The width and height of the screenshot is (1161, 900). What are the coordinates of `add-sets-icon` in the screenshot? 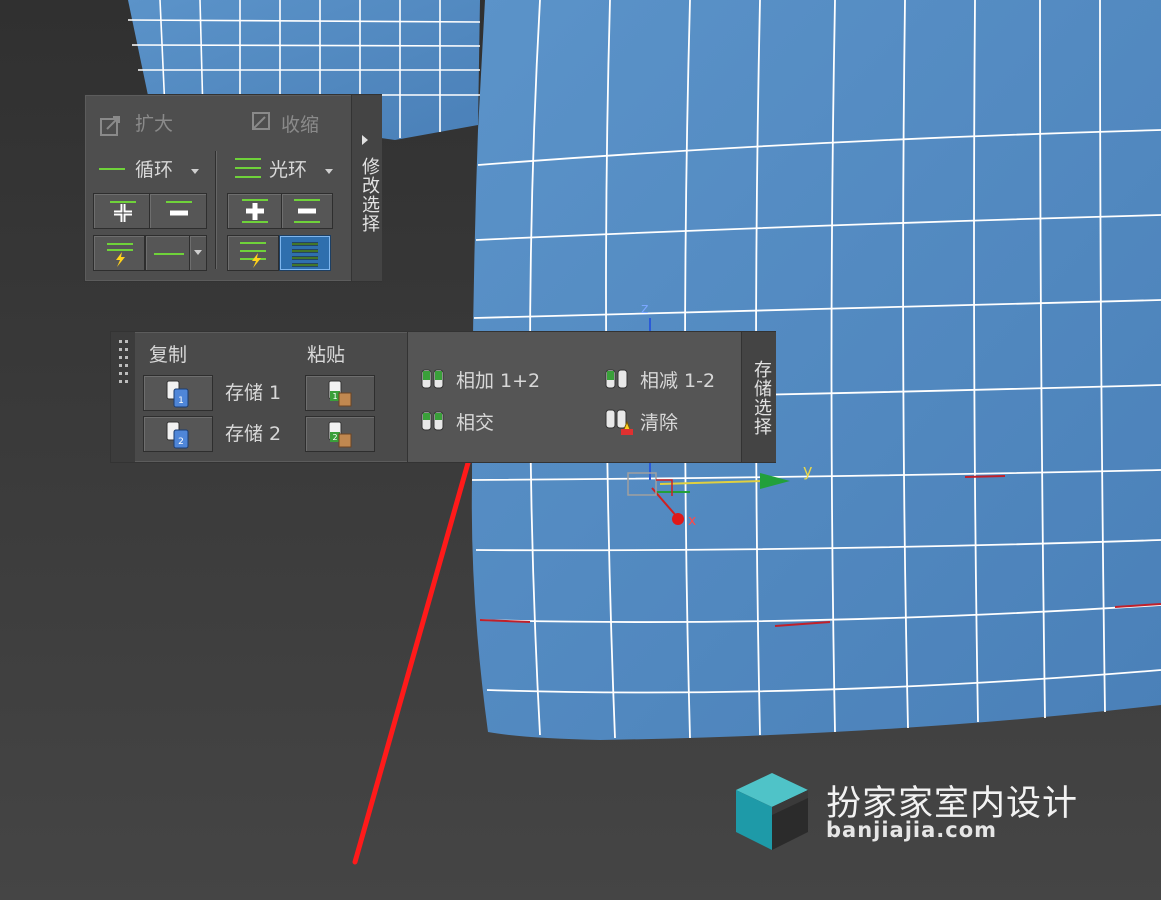 It's located at (432, 379).